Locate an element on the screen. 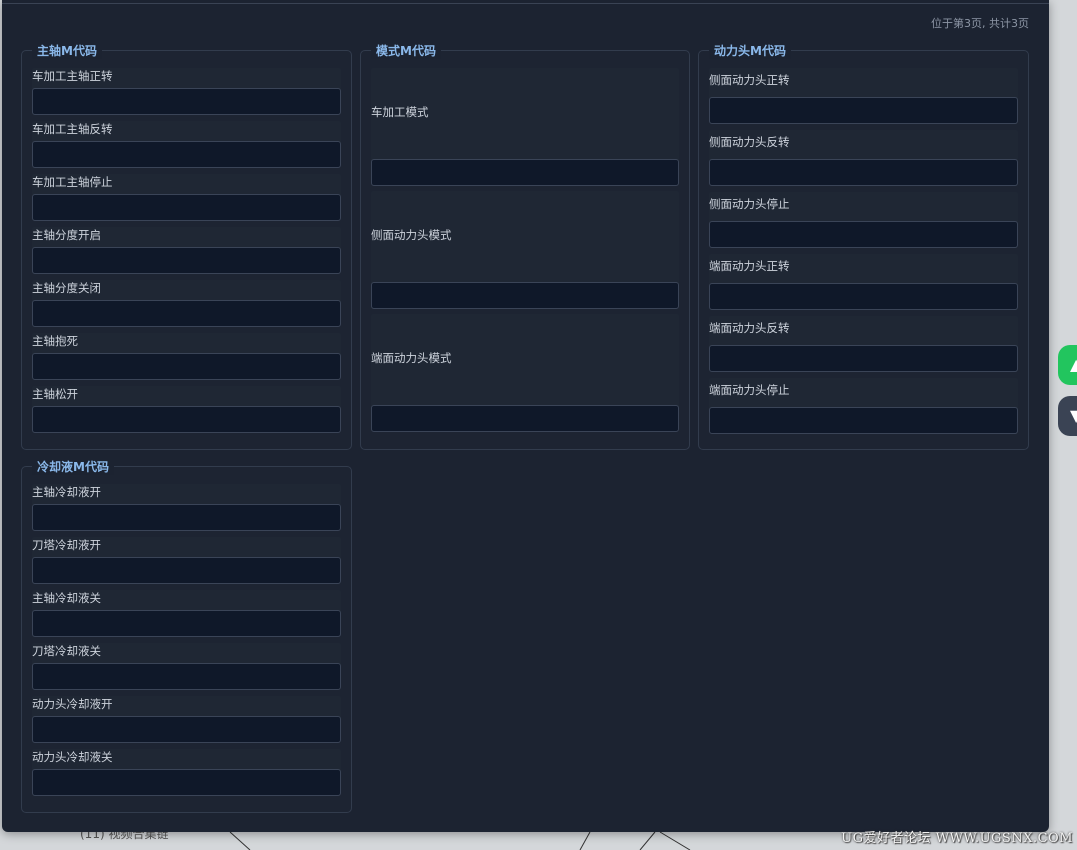 The image size is (1077, 850). field-label: 主轴分度关闭 is located at coordinates (66, 288).